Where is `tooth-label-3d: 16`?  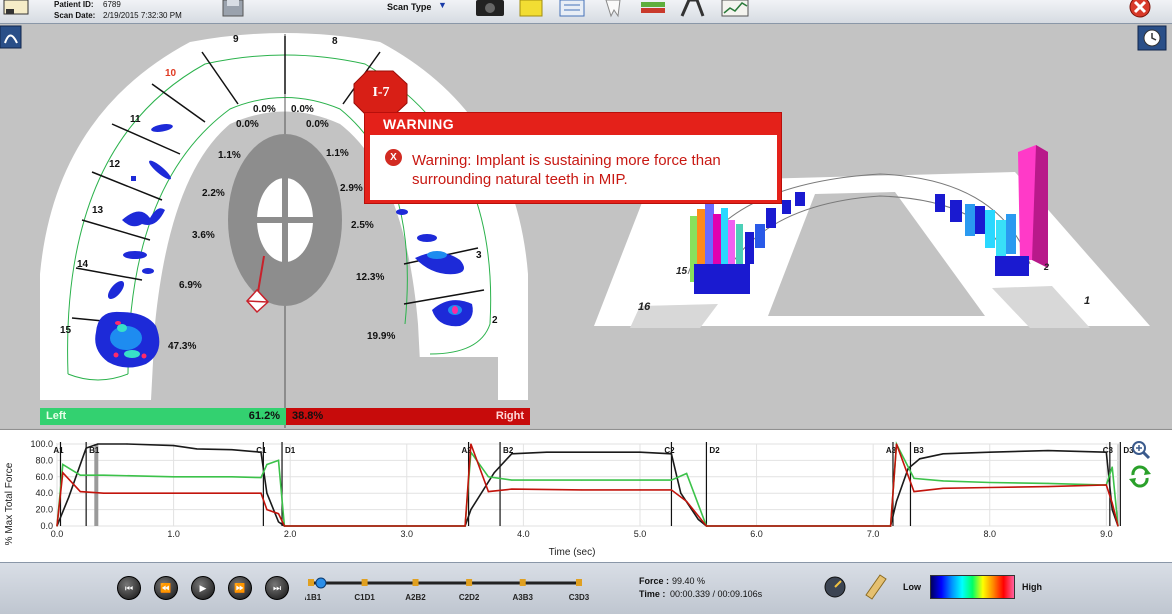 tooth-label-3d: 16 is located at coordinates (644, 307).